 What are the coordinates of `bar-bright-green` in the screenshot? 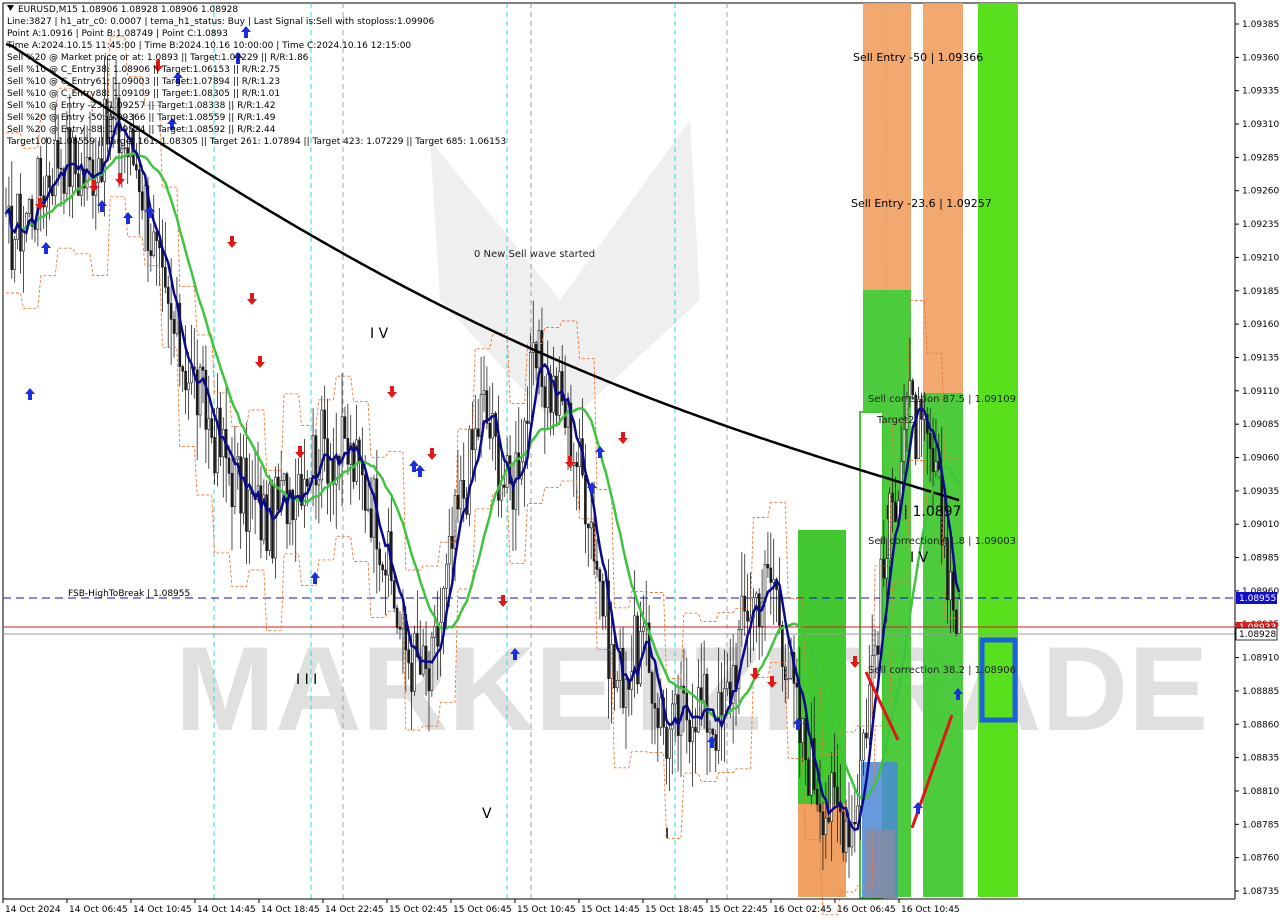 It's located at (998, 450).